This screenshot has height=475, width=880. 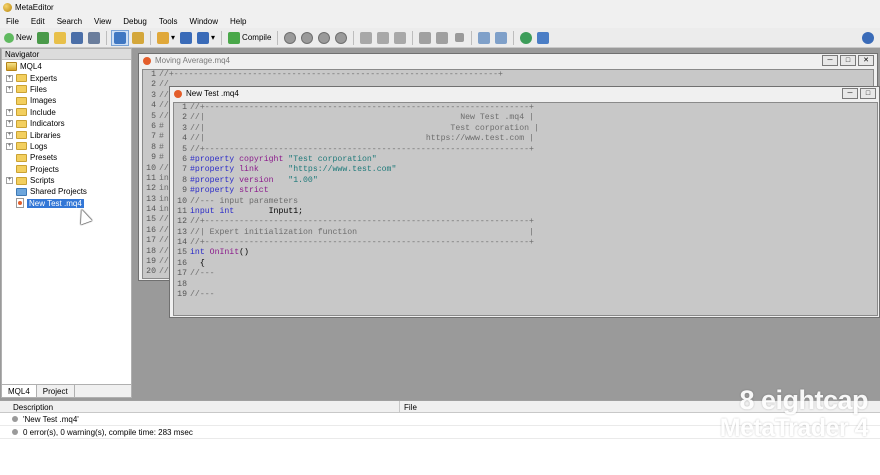 What do you see at coordinates (366, 38) in the screenshot?
I see `step-into-button` at bounding box center [366, 38].